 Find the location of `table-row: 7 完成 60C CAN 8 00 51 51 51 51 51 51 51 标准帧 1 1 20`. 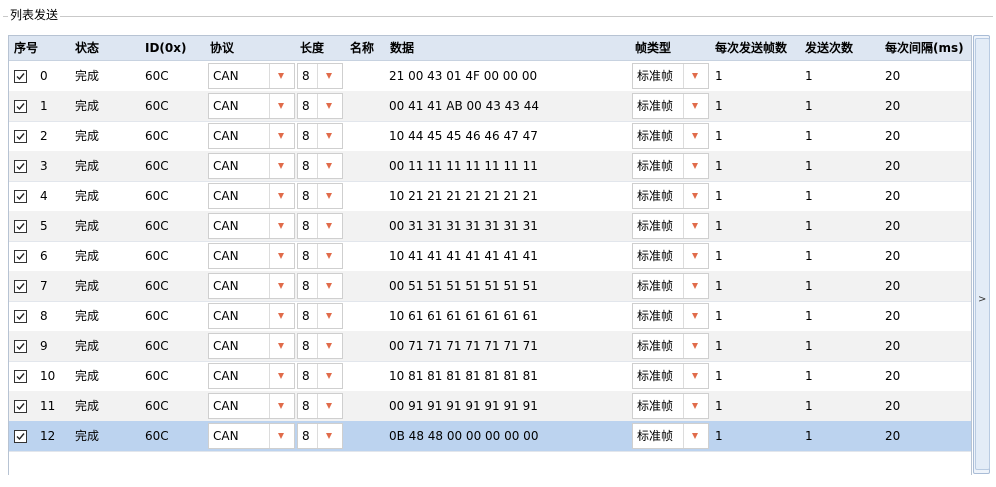

table-row: 7 完成 60C CAN 8 00 51 51 51 51 51 51 51 标准帧 1 1 20 is located at coordinates (490, 286).